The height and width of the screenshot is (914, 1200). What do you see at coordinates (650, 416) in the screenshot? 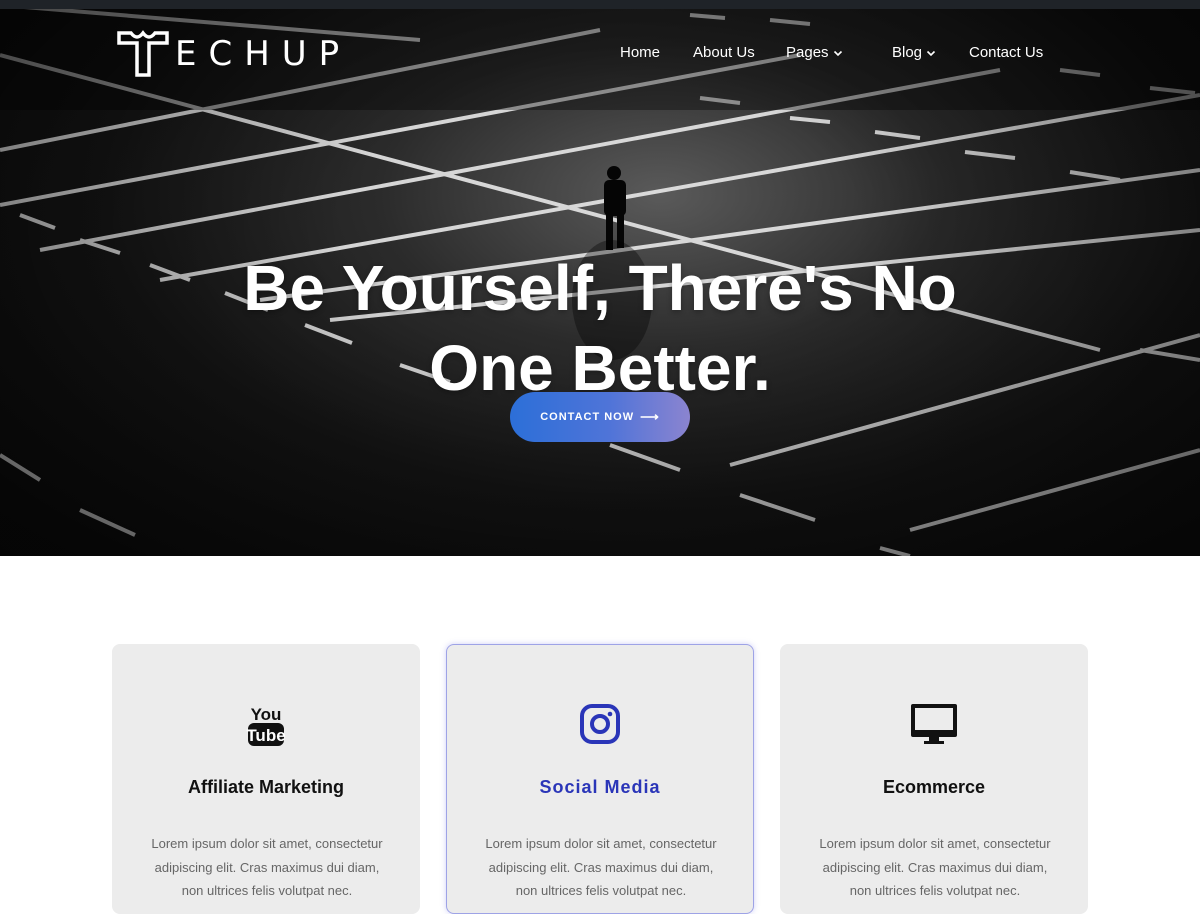
I see `arrow-right-icon: ⟶` at bounding box center [650, 416].